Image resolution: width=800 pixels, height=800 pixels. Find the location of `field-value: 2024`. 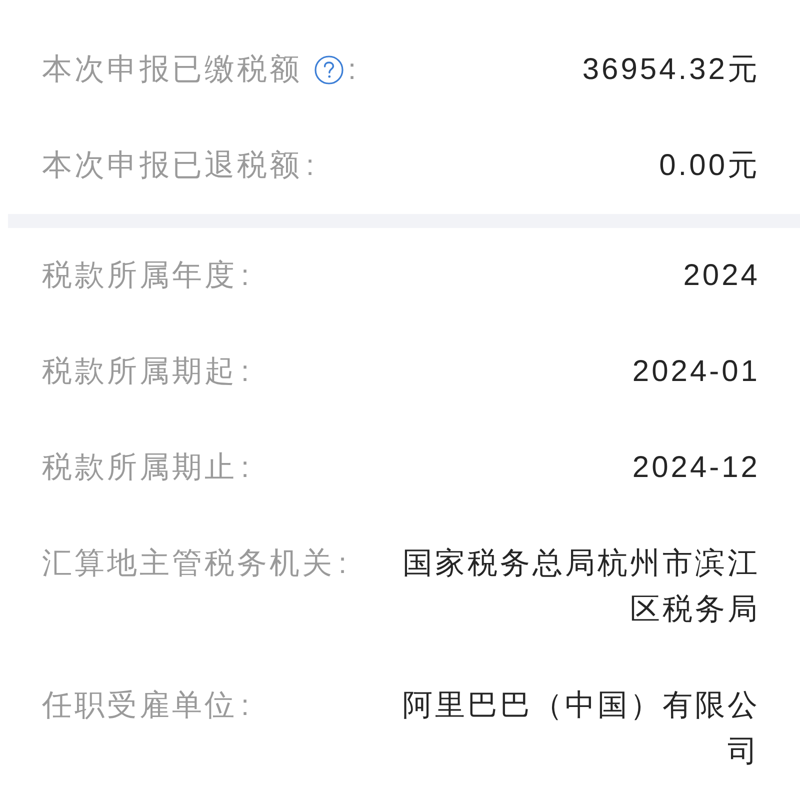

field-value: 2024 is located at coordinates (721, 276).